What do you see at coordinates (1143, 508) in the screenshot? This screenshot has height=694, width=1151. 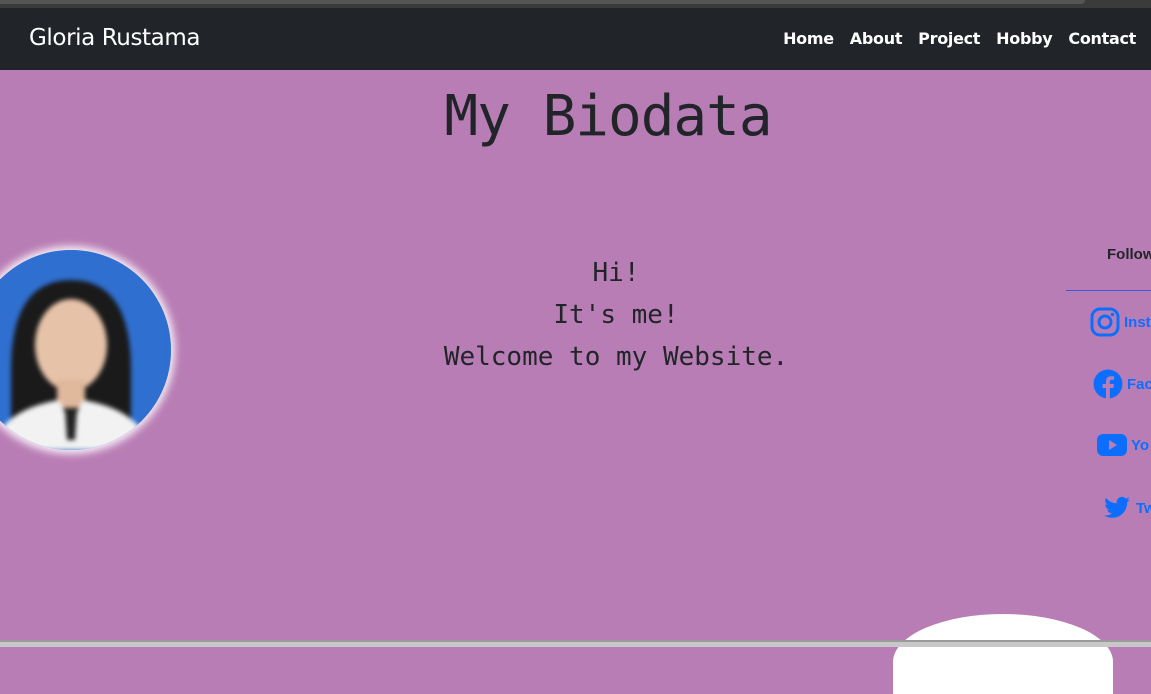 I see `social-twitter-label: Tw` at bounding box center [1143, 508].